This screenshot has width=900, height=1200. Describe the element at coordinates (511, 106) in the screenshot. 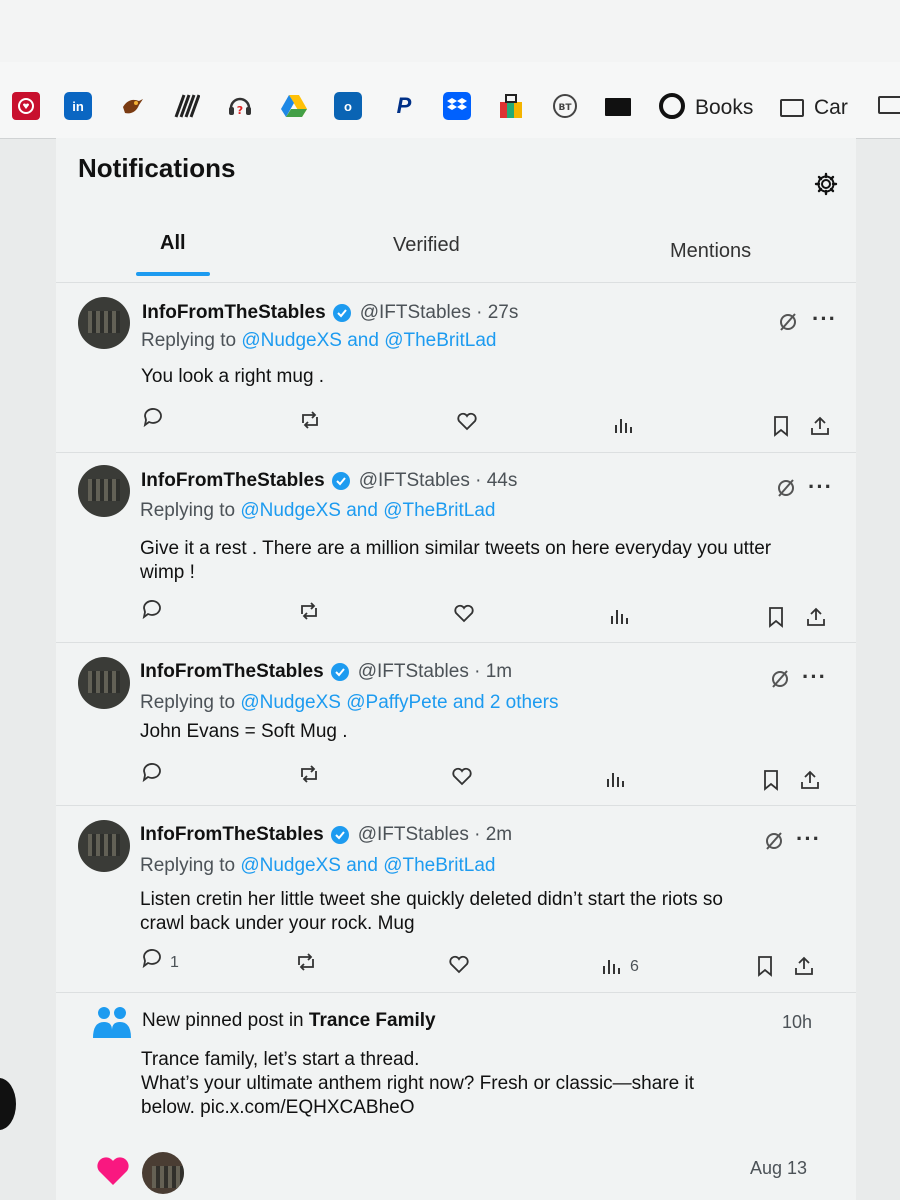

I see `gift-bookmark-icon` at that location.